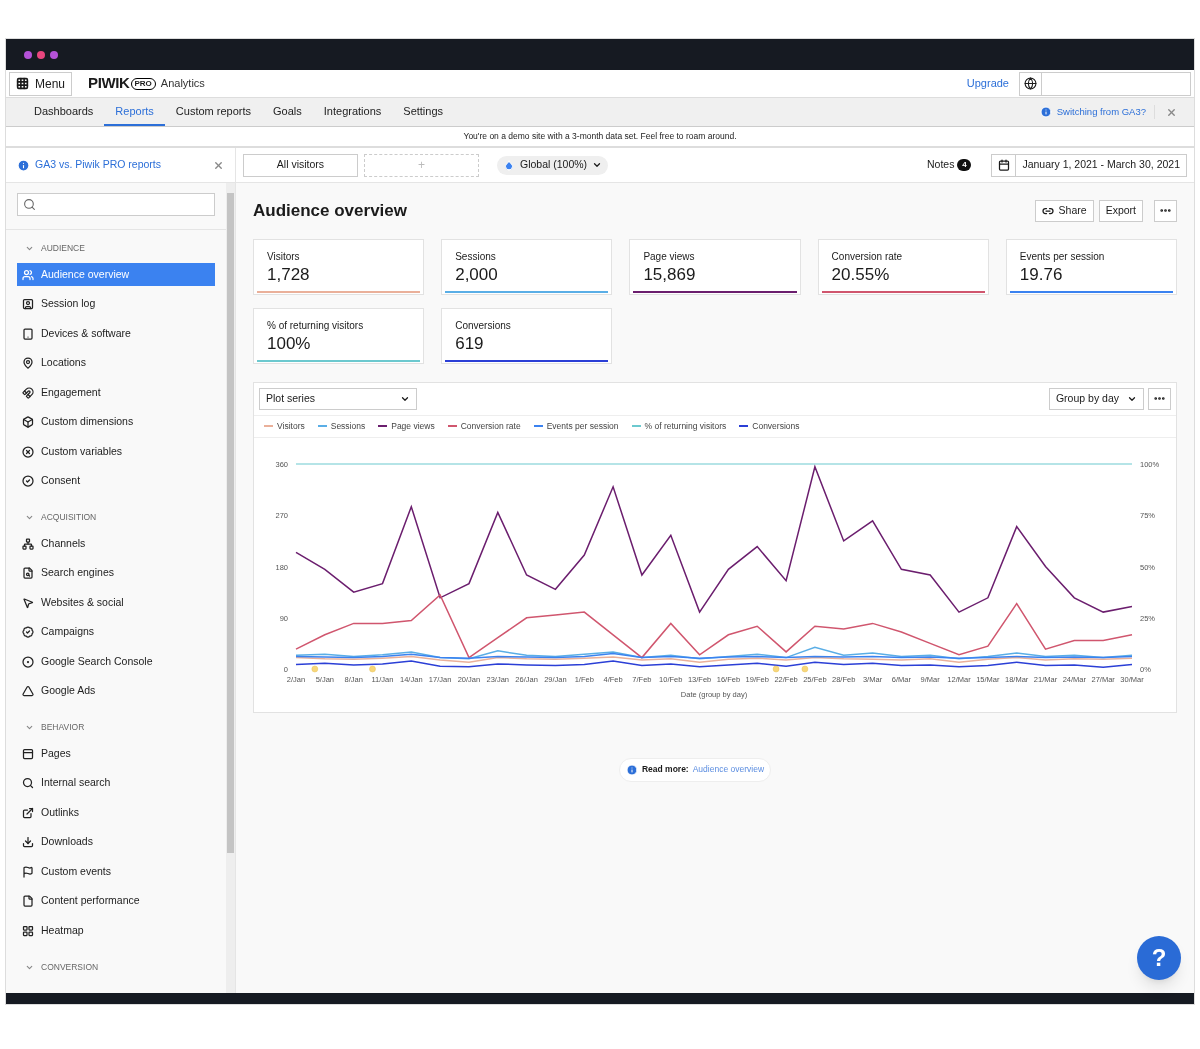 The height and width of the screenshot is (1049, 1200). What do you see at coordinates (116, 753) in the screenshot?
I see `sidebar-item: Pages` at bounding box center [116, 753].